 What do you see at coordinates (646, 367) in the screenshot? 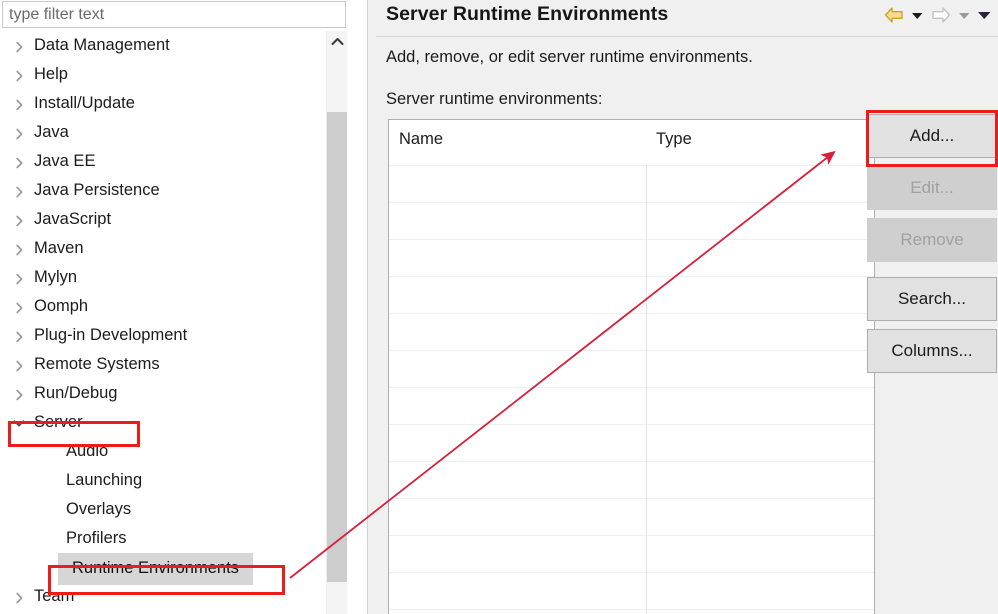
I see `column-divider` at bounding box center [646, 367].